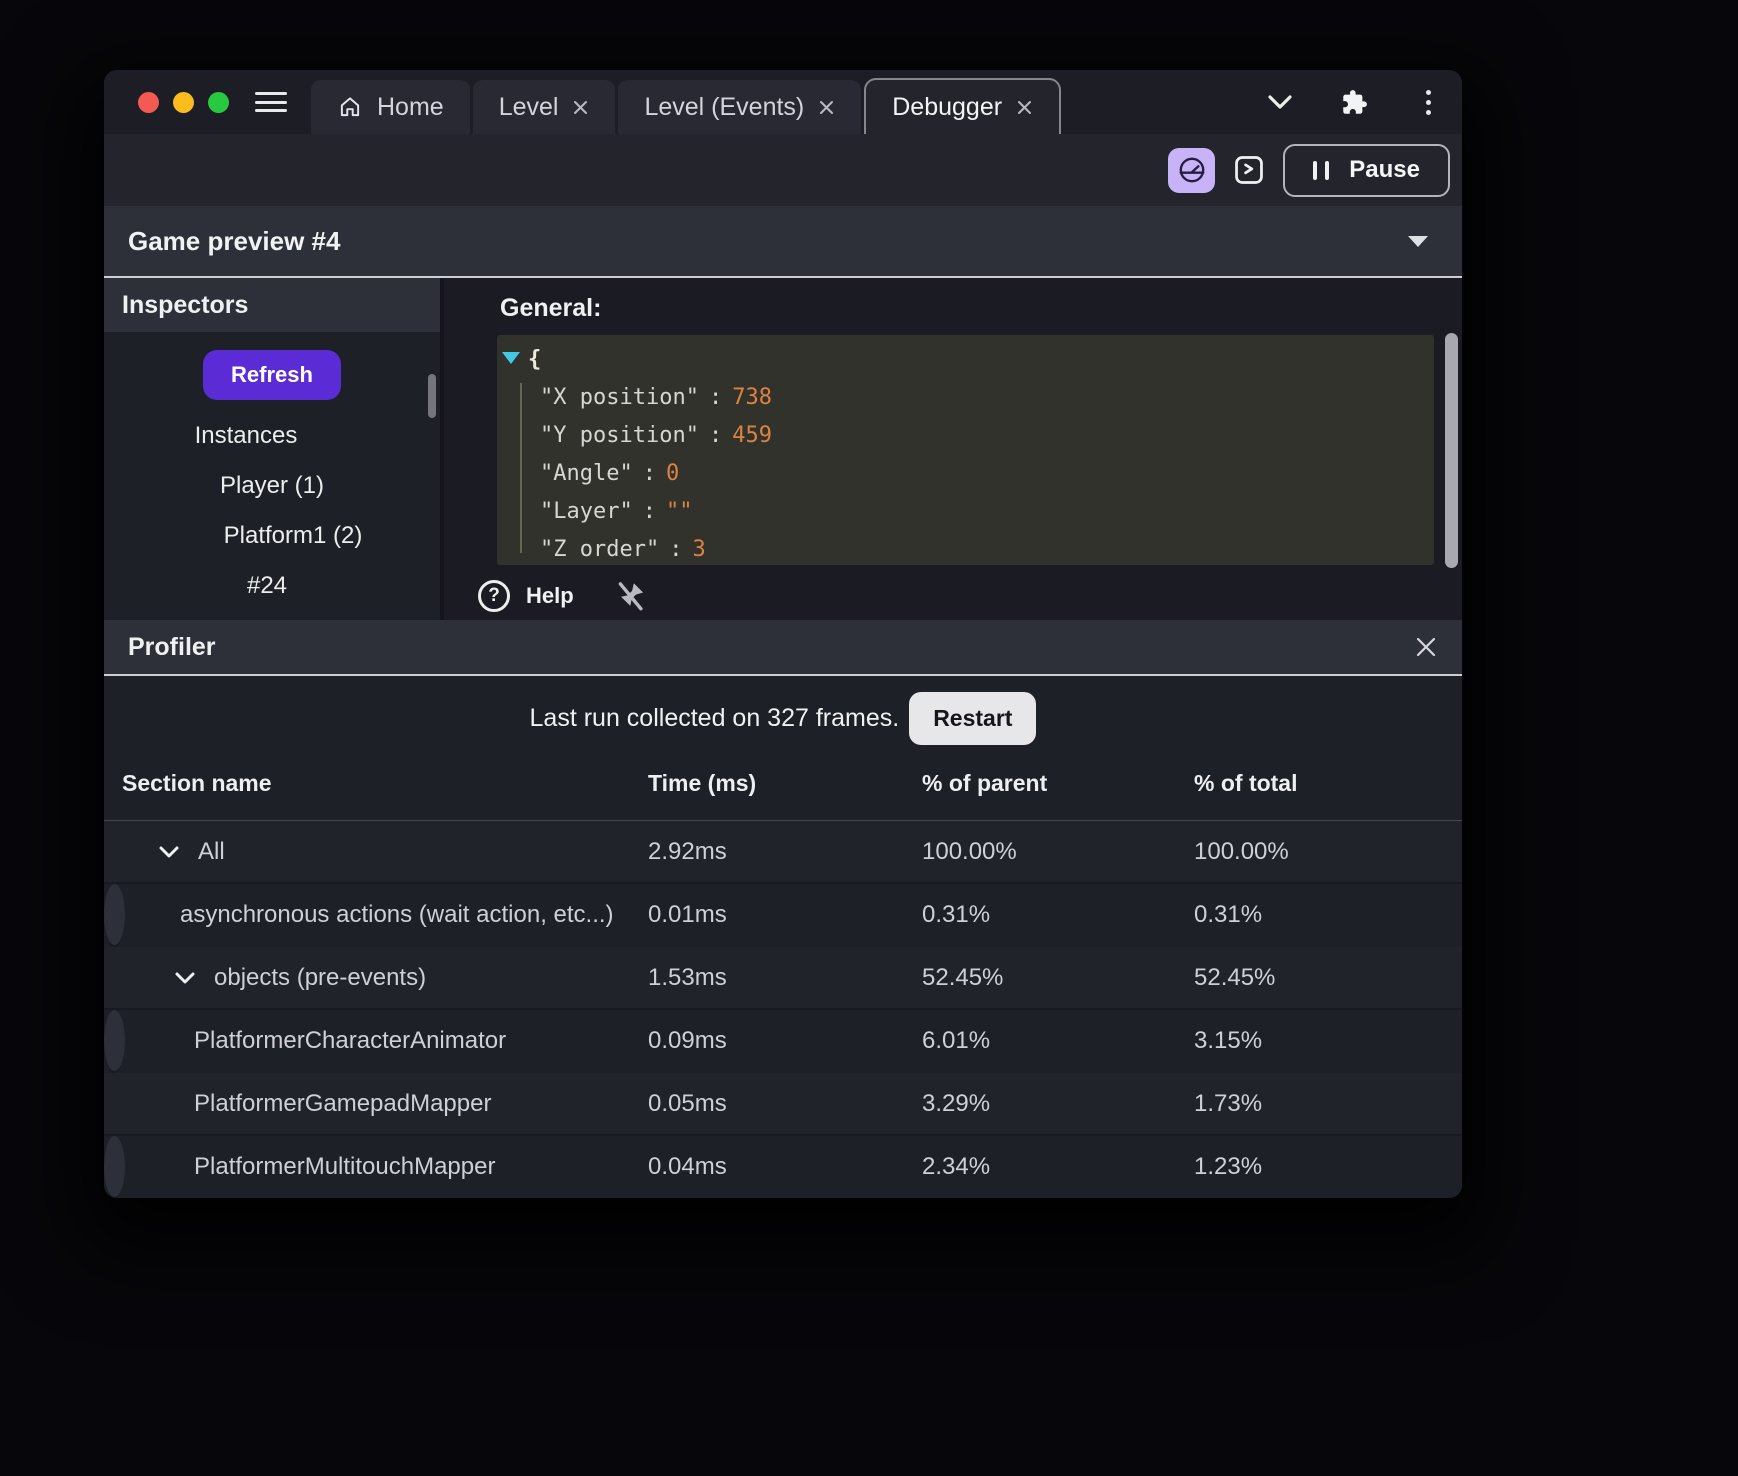 The image size is (1738, 1476). What do you see at coordinates (350, 1040) in the screenshot?
I see `section-name: PlatformerCharacterAnimator` at bounding box center [350, 1040].